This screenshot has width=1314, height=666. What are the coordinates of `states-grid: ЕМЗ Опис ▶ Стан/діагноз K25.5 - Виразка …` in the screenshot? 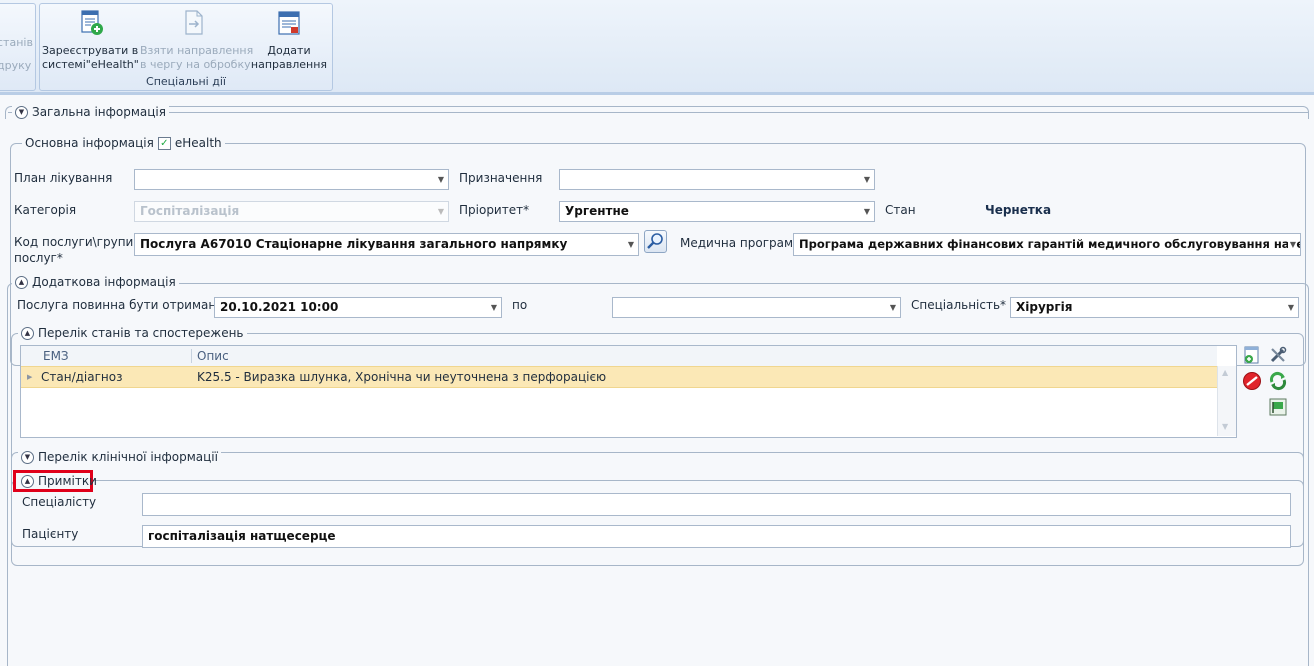 It's located at (628, 391).